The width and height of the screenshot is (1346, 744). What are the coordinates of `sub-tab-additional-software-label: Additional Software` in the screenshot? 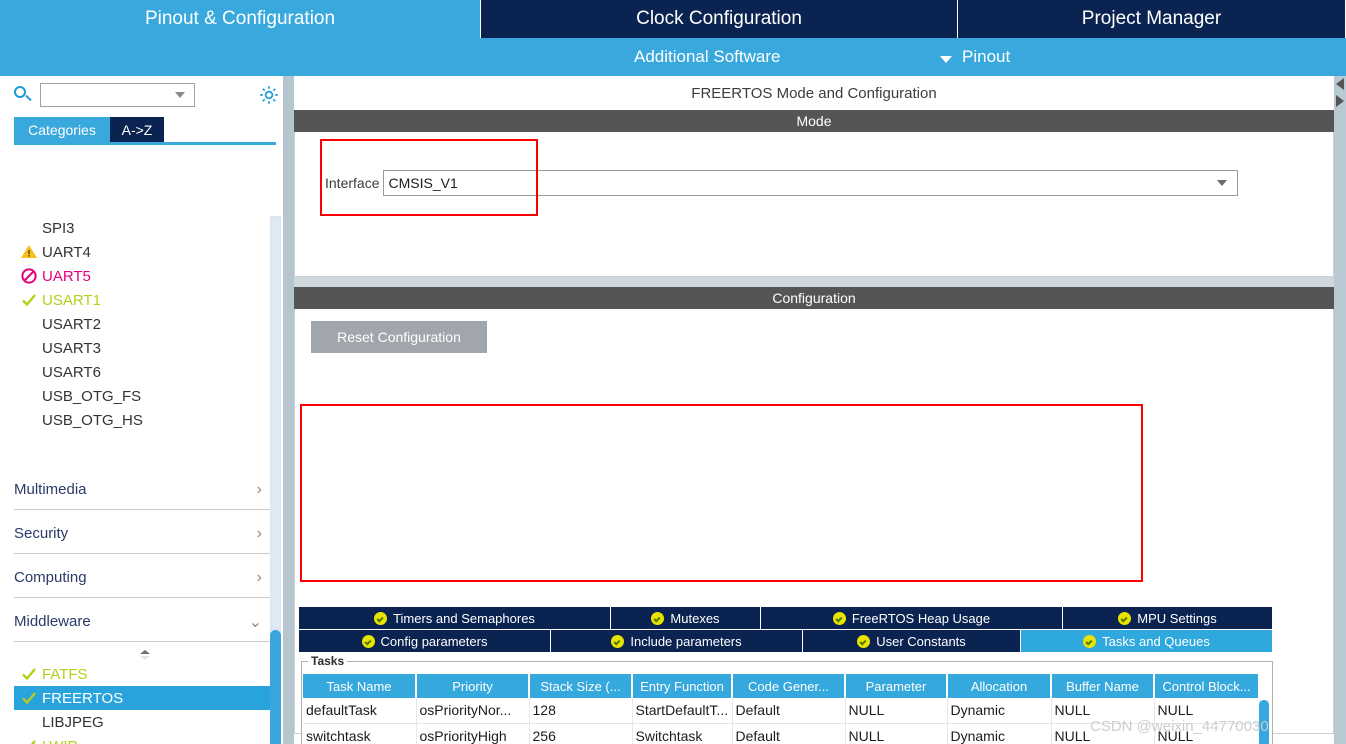 It's located at (707, 56).